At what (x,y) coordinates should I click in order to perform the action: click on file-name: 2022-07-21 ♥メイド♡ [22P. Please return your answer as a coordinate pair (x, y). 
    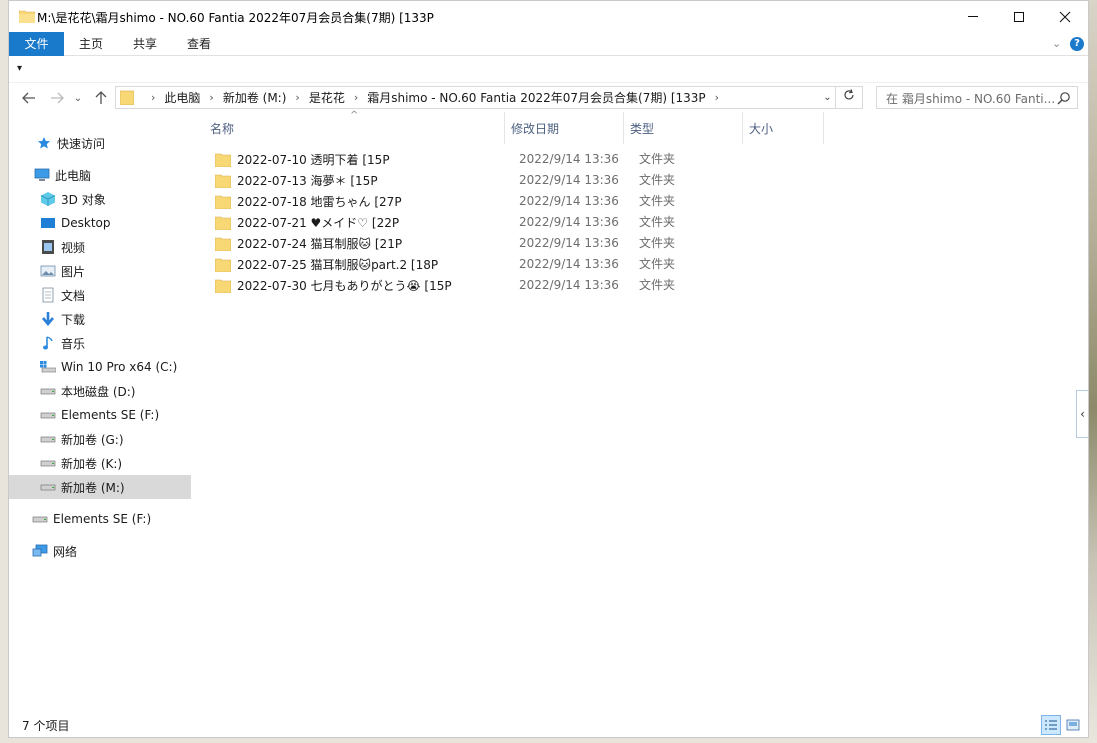
    Looking at the image, I should click on (318, 223).